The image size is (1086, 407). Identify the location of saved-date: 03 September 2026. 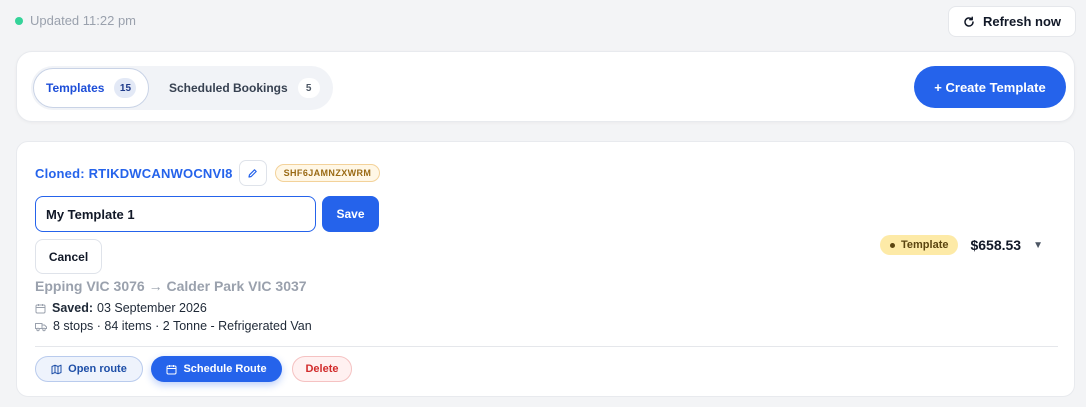
(152, 308).